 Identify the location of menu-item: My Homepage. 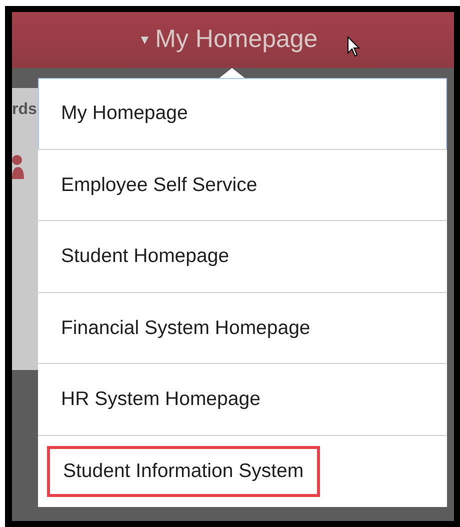
(124, 113).